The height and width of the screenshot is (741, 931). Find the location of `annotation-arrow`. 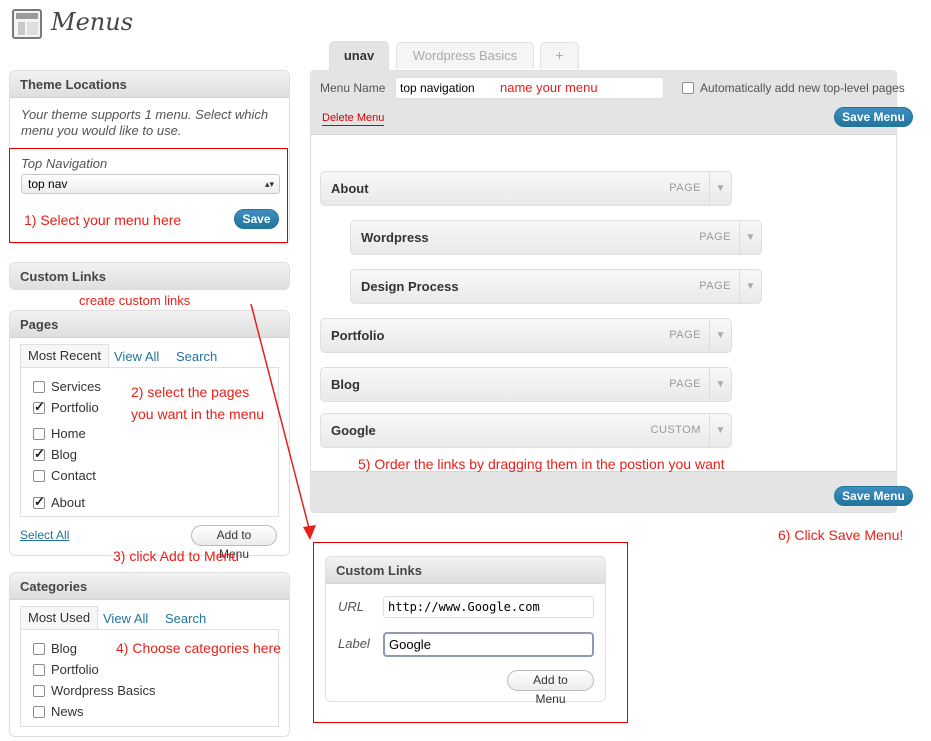

annotation-arrow is located at coordinates (283, 421).